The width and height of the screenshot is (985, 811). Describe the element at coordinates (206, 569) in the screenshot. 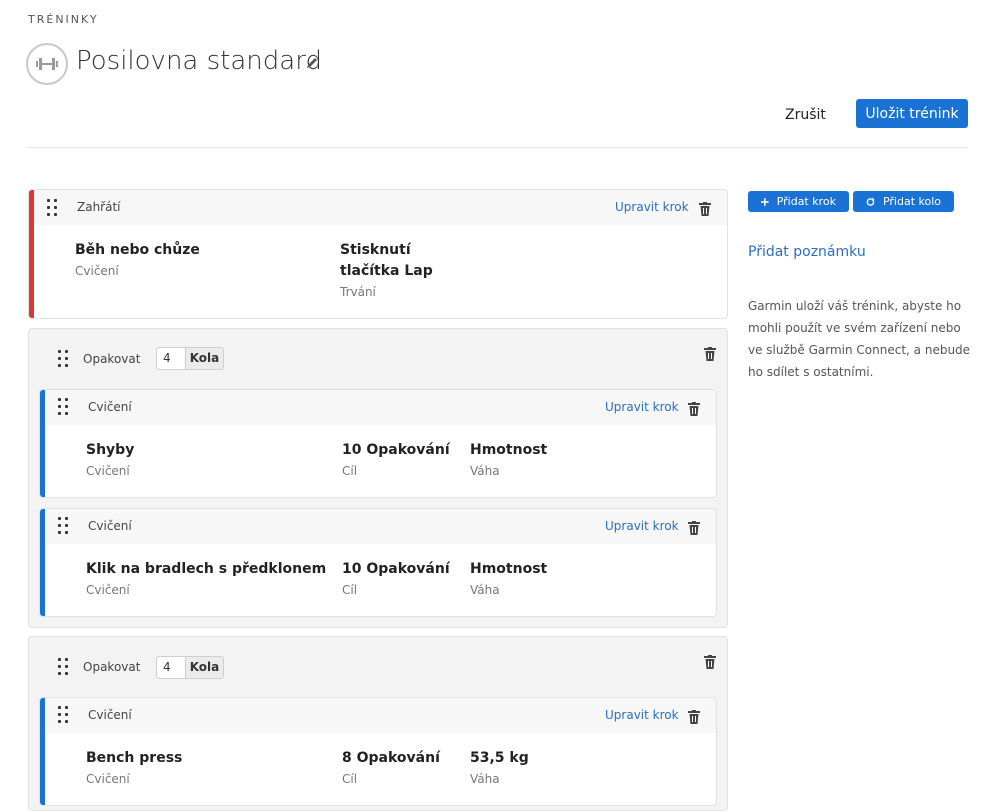

I see `step-exercise-name: Klik na bradlech s předklonem` at that location.